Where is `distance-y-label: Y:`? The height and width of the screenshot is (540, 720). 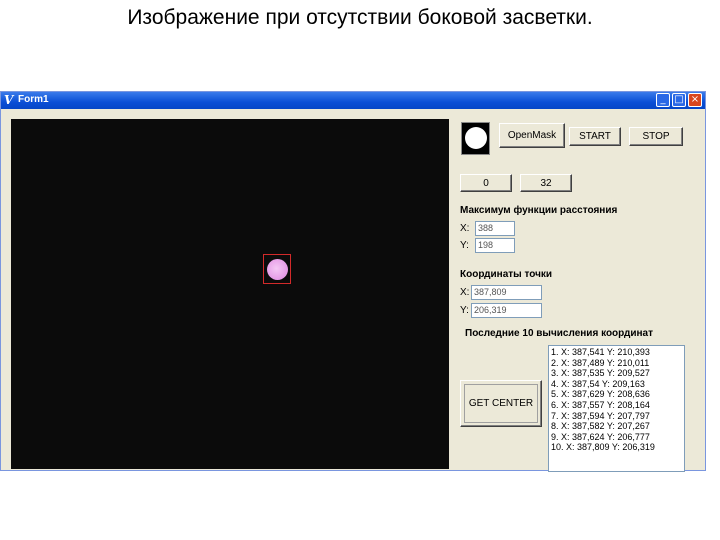 distance-y-label: Y: is located at coordinates (464, 245).